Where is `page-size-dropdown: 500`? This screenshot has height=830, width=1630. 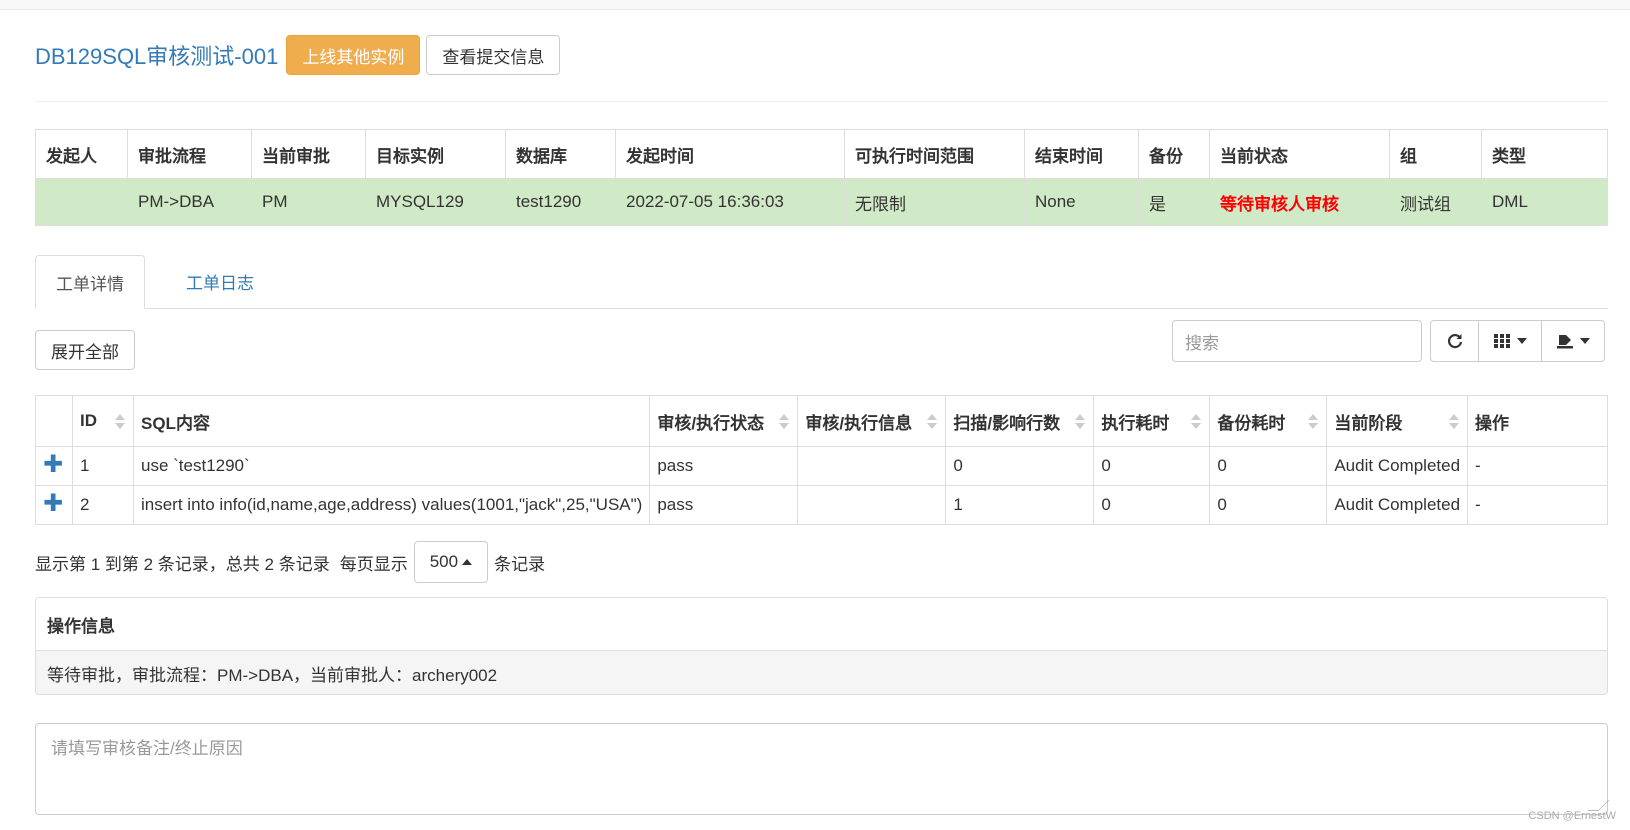 page-size-dropdown: 500 is located at coordinates (451, 562).